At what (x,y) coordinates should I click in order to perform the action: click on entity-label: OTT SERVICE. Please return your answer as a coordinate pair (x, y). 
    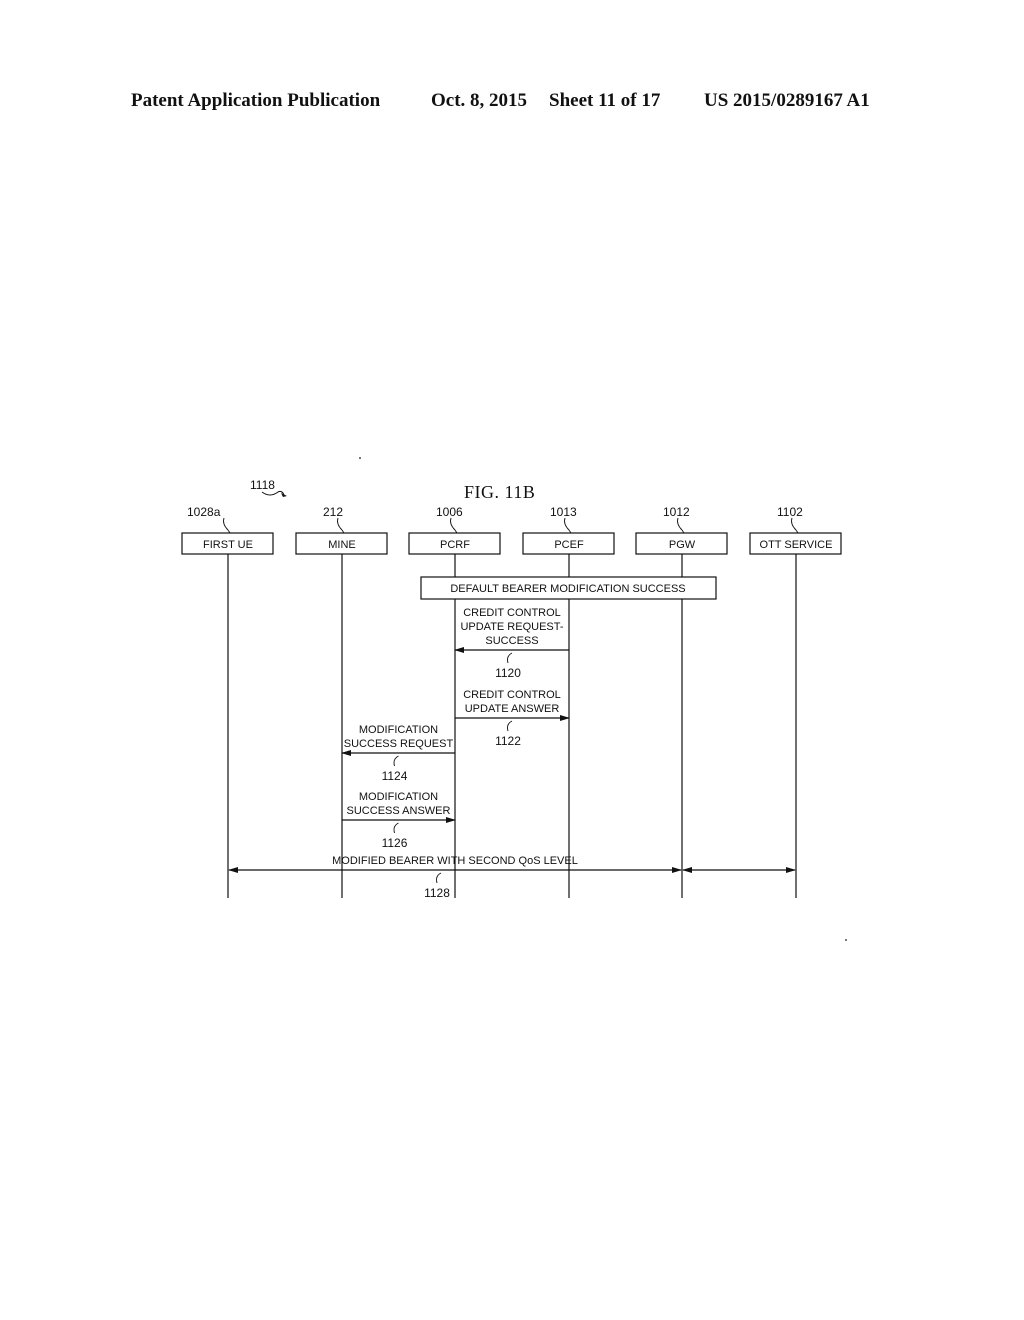
    Looking at the image, I should click on (796, 545).